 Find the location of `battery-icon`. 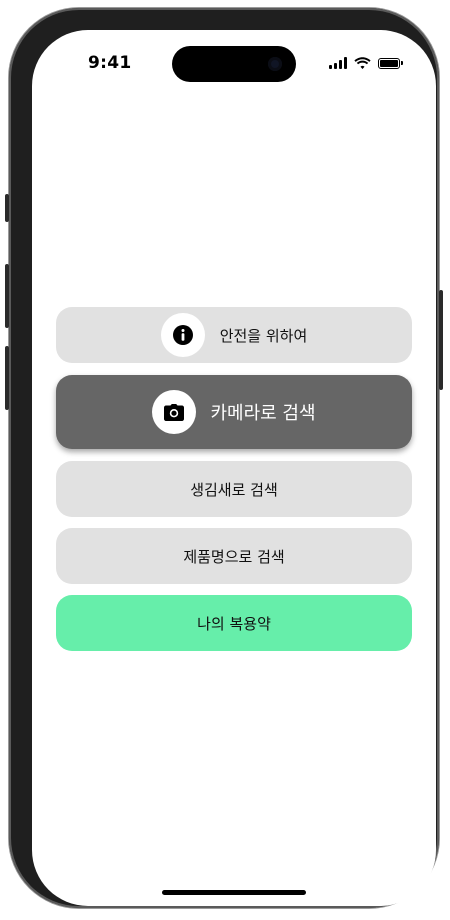

battery-icon is located at coordinates (390, 63).